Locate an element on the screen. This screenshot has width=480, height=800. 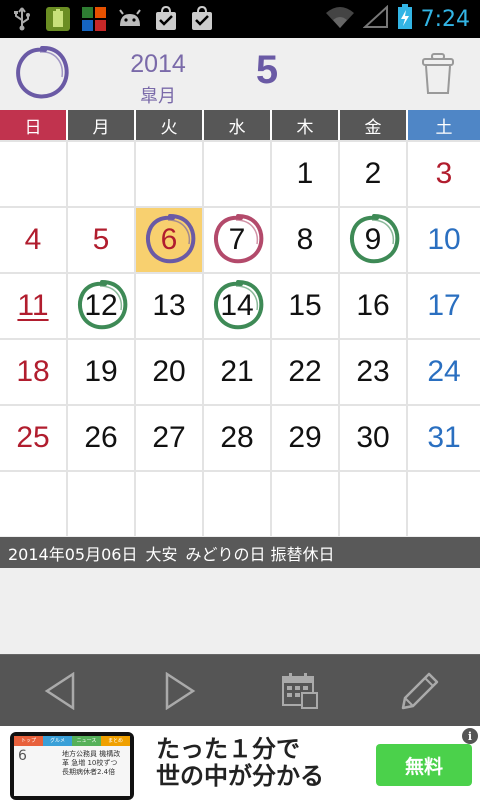
day-cell: 27 is located at coordinates (169, 438).